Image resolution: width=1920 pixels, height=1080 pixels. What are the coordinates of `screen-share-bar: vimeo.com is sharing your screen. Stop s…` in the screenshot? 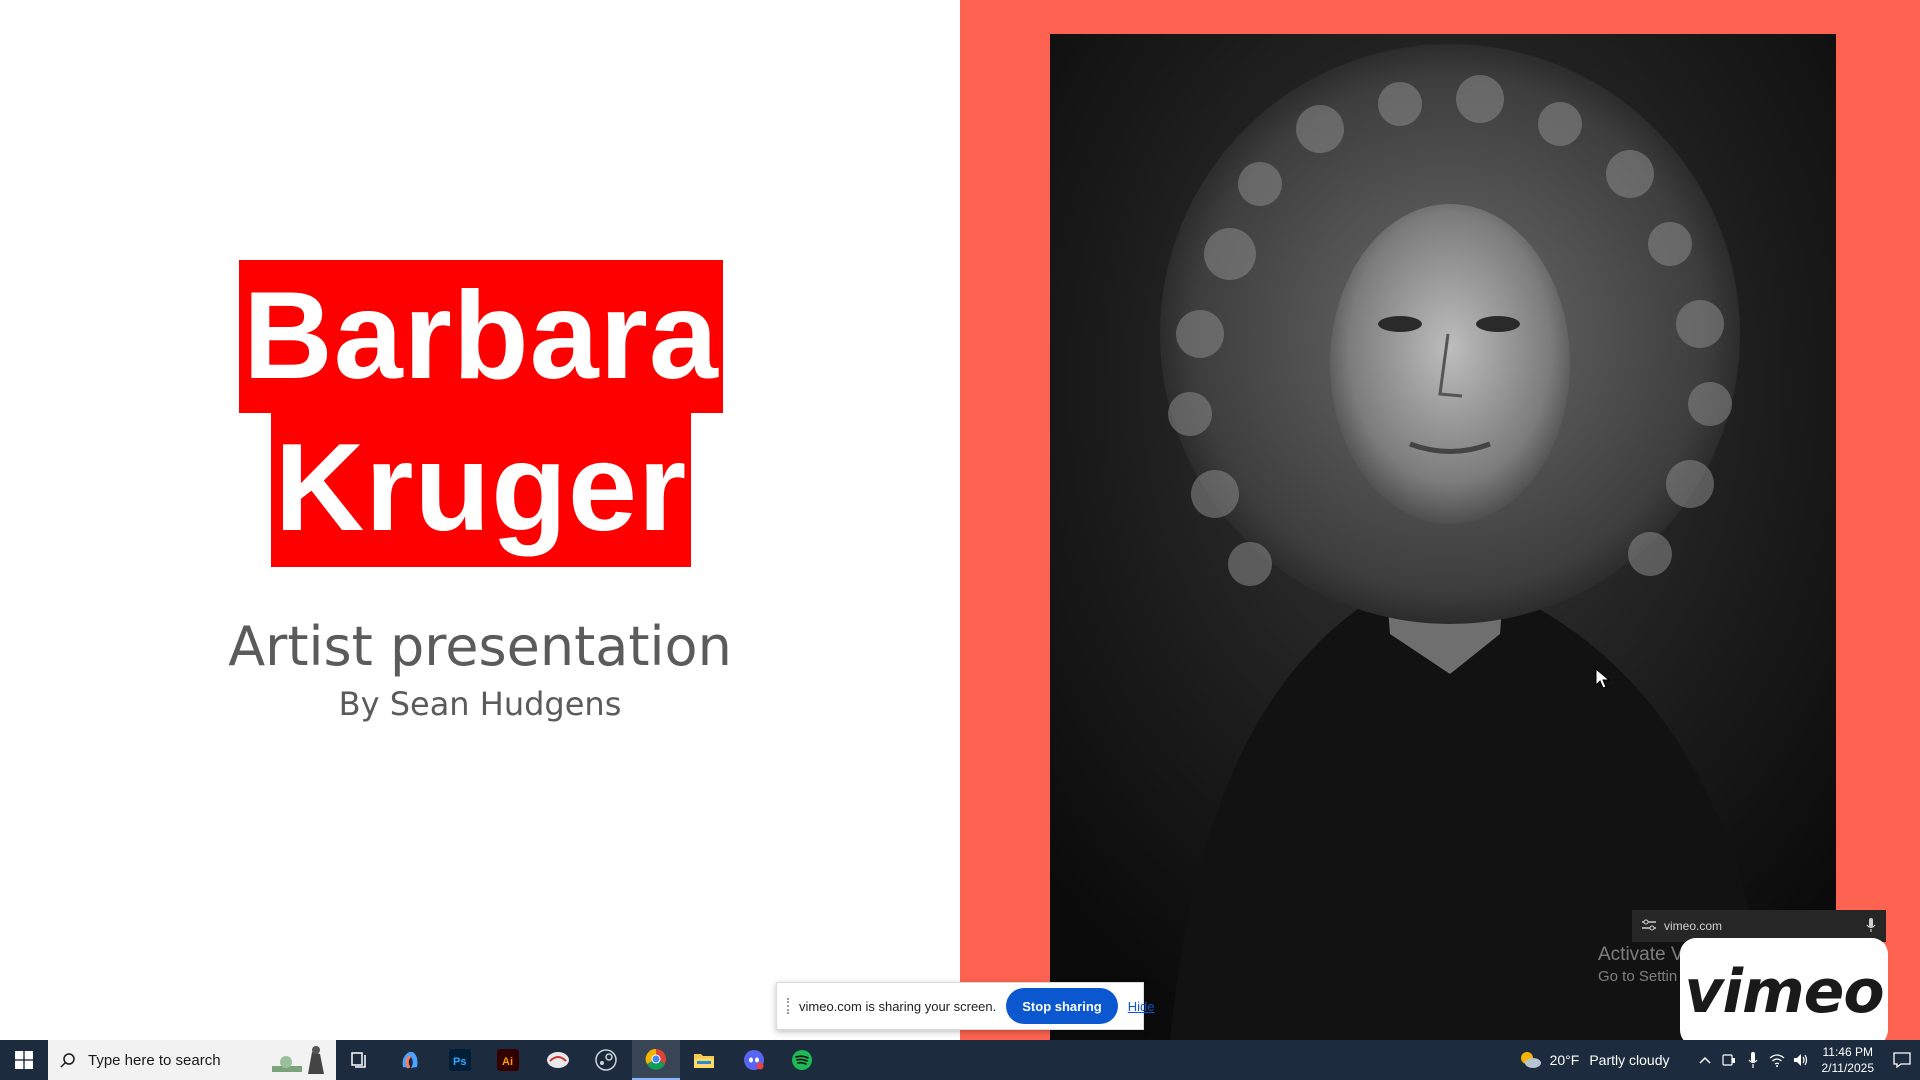 It's located at (965, 1006).